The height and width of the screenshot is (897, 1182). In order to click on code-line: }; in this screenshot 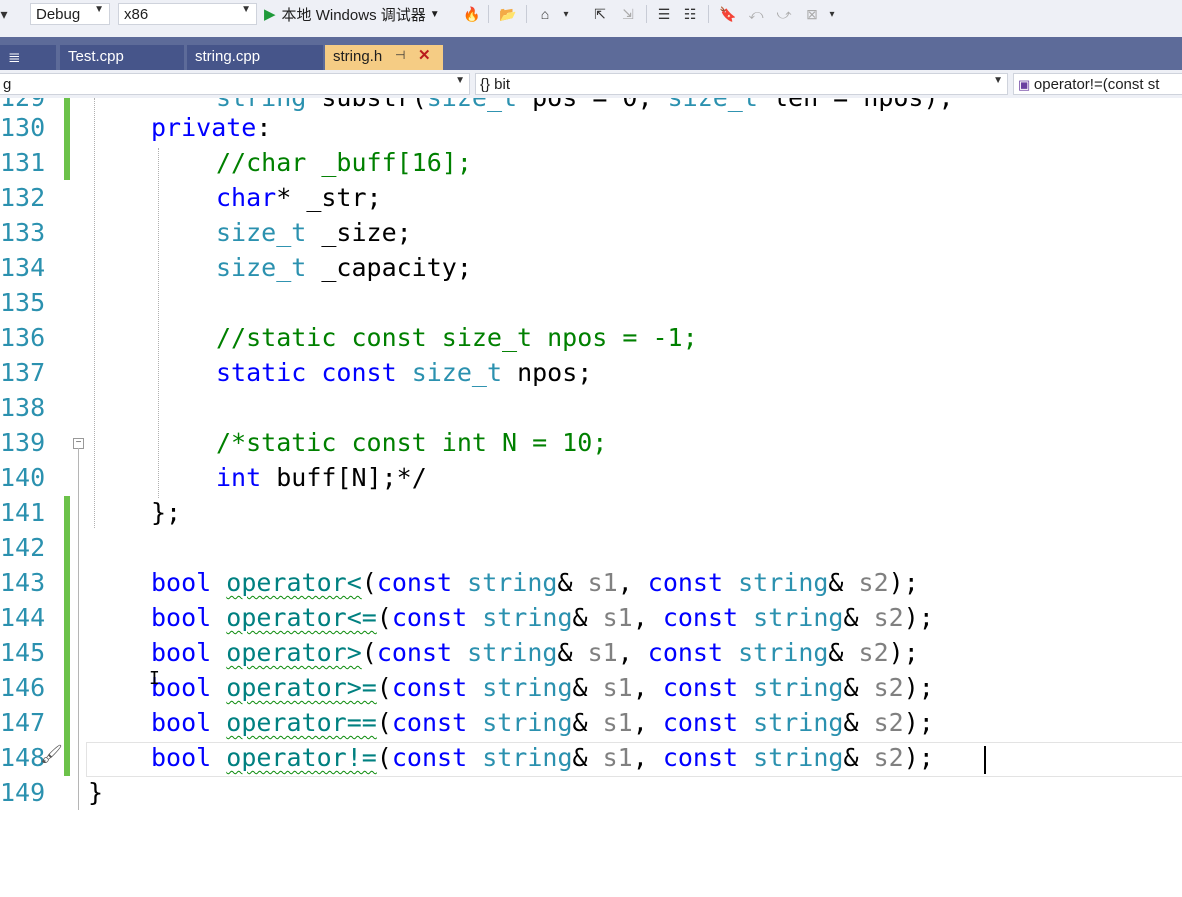, I will do `click(166, 512)`.